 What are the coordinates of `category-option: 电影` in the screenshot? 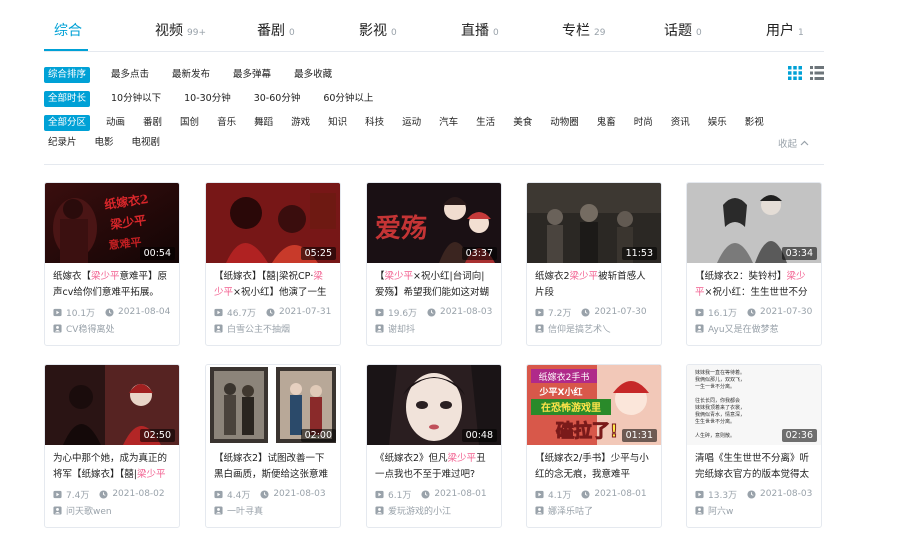 It's located at (104, 143).